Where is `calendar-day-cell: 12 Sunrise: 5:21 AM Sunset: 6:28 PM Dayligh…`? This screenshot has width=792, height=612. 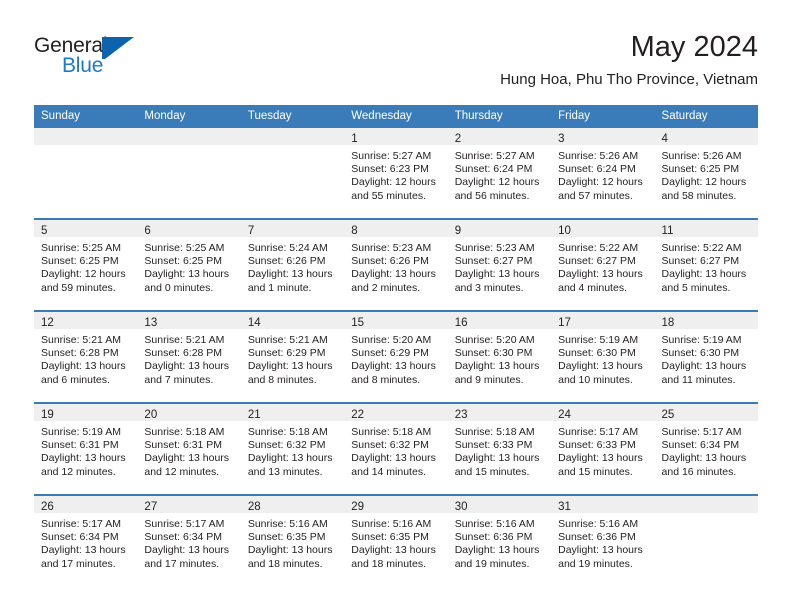
calendar-day-cell: 12 Sunrise: 5:21 AM Sunset: 6:28 PM Dayligh… is located at coordinates (86, 356).